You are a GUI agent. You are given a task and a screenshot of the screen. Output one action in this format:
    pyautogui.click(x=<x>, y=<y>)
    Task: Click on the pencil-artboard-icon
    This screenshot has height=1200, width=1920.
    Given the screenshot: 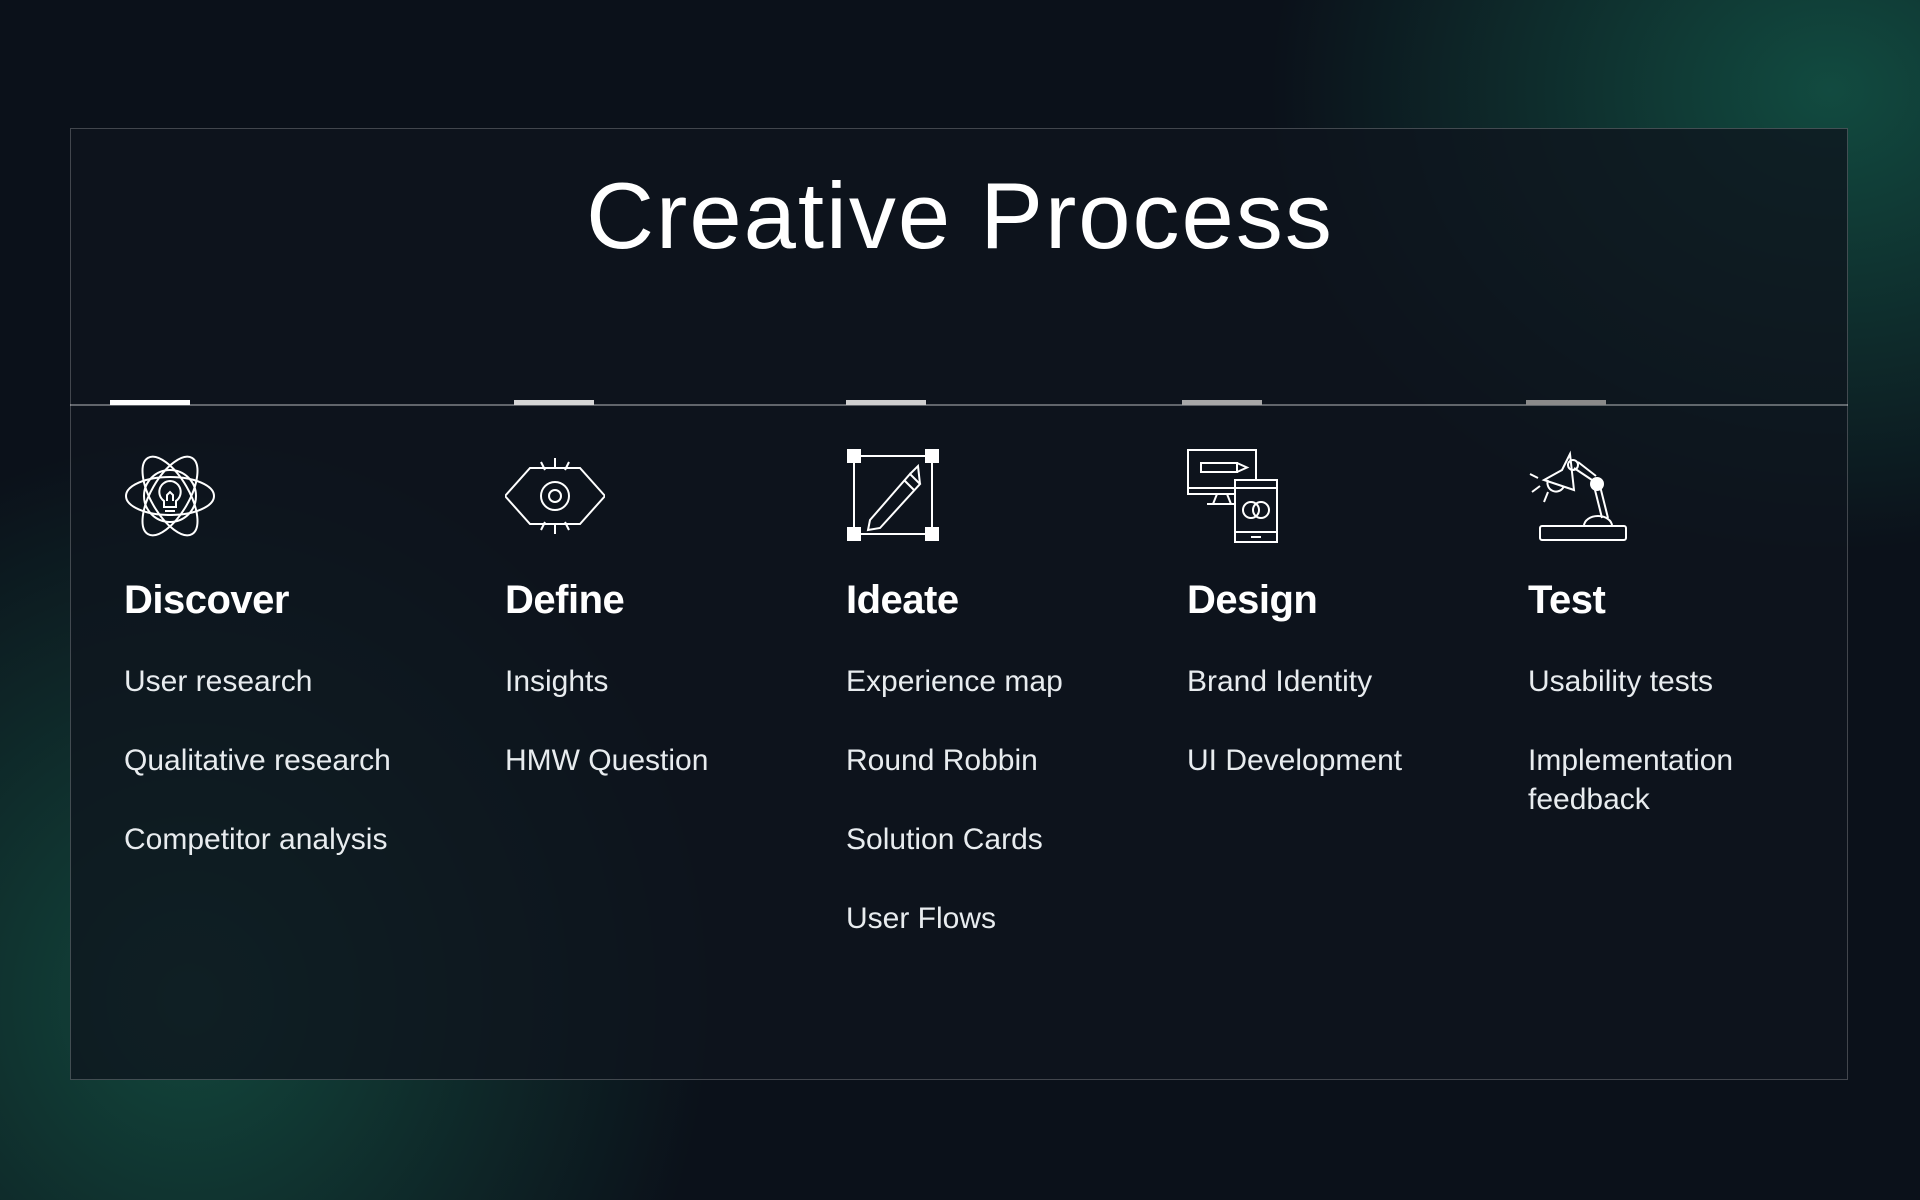 What is the action you would take?
    pyautogui.click(x=896, y=498)
    